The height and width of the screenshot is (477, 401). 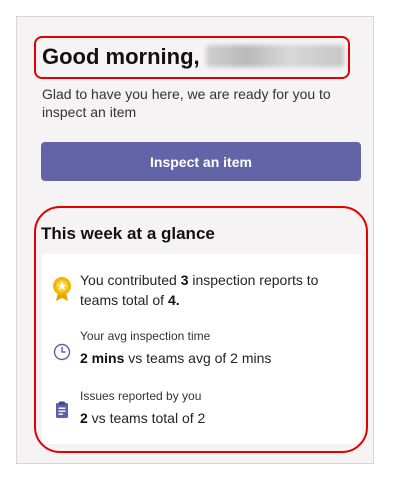 I want to click on medal-icon, so click(x=62, y=291).